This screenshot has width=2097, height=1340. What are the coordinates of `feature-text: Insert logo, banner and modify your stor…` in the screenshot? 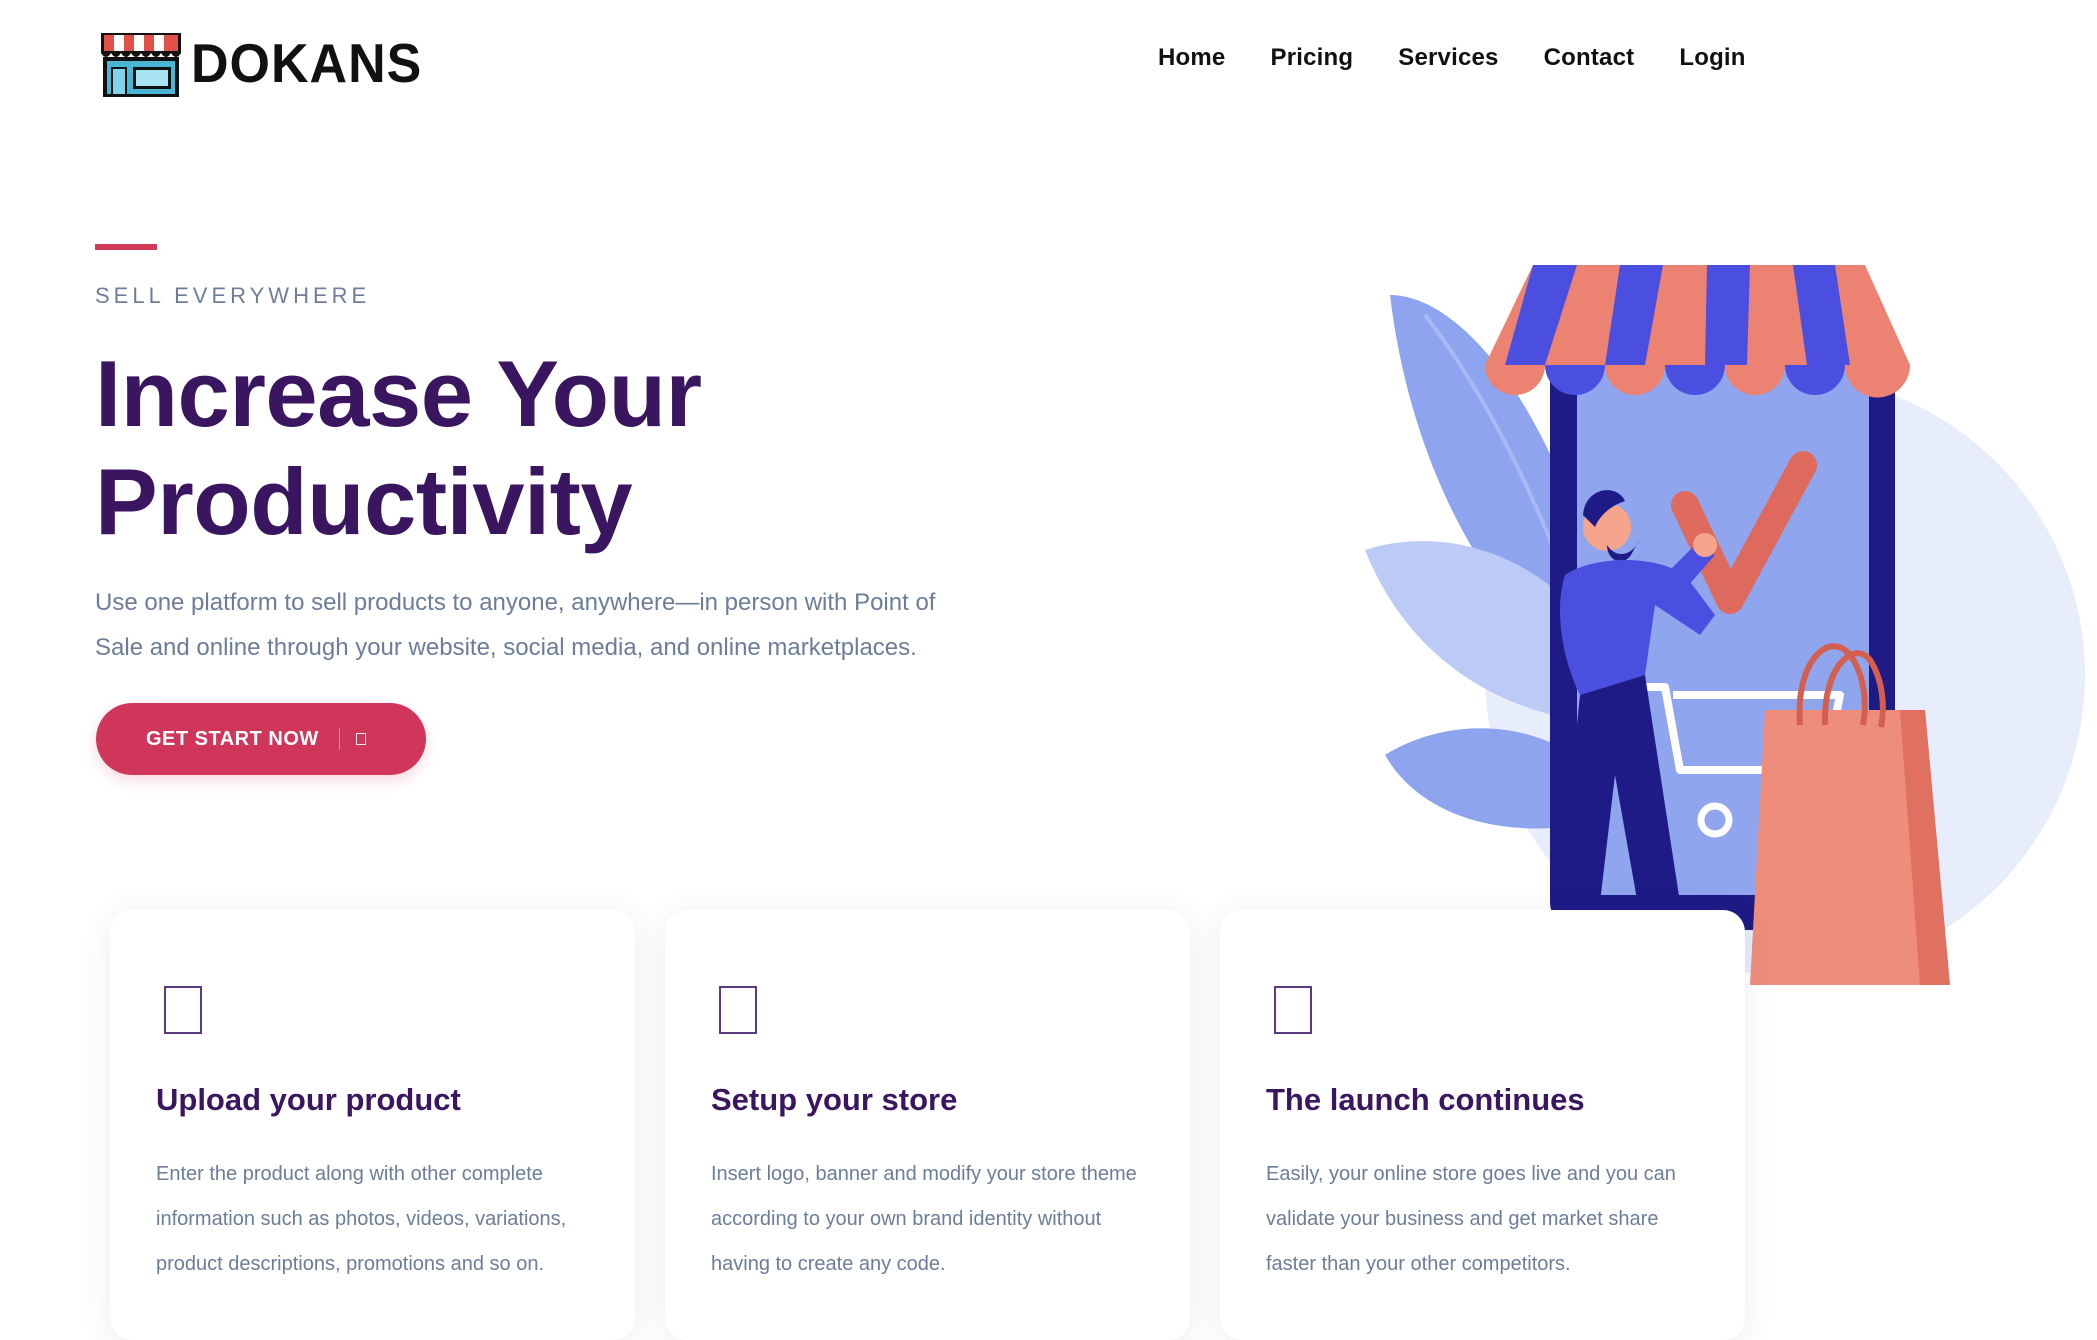 It's located at (924, 1219).